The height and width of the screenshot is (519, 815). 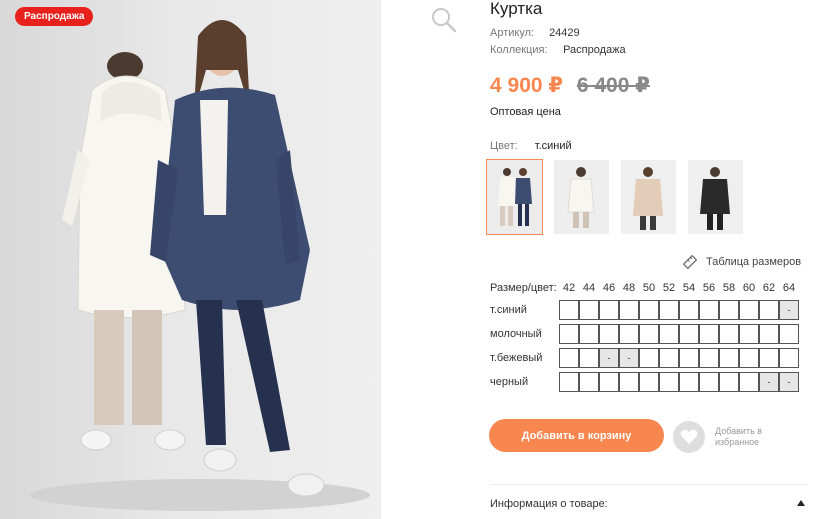 What do you see at coordinates (516, 334) in the screenshot?
I see `size-row-label: молочный` at bounding box center [516, 334].